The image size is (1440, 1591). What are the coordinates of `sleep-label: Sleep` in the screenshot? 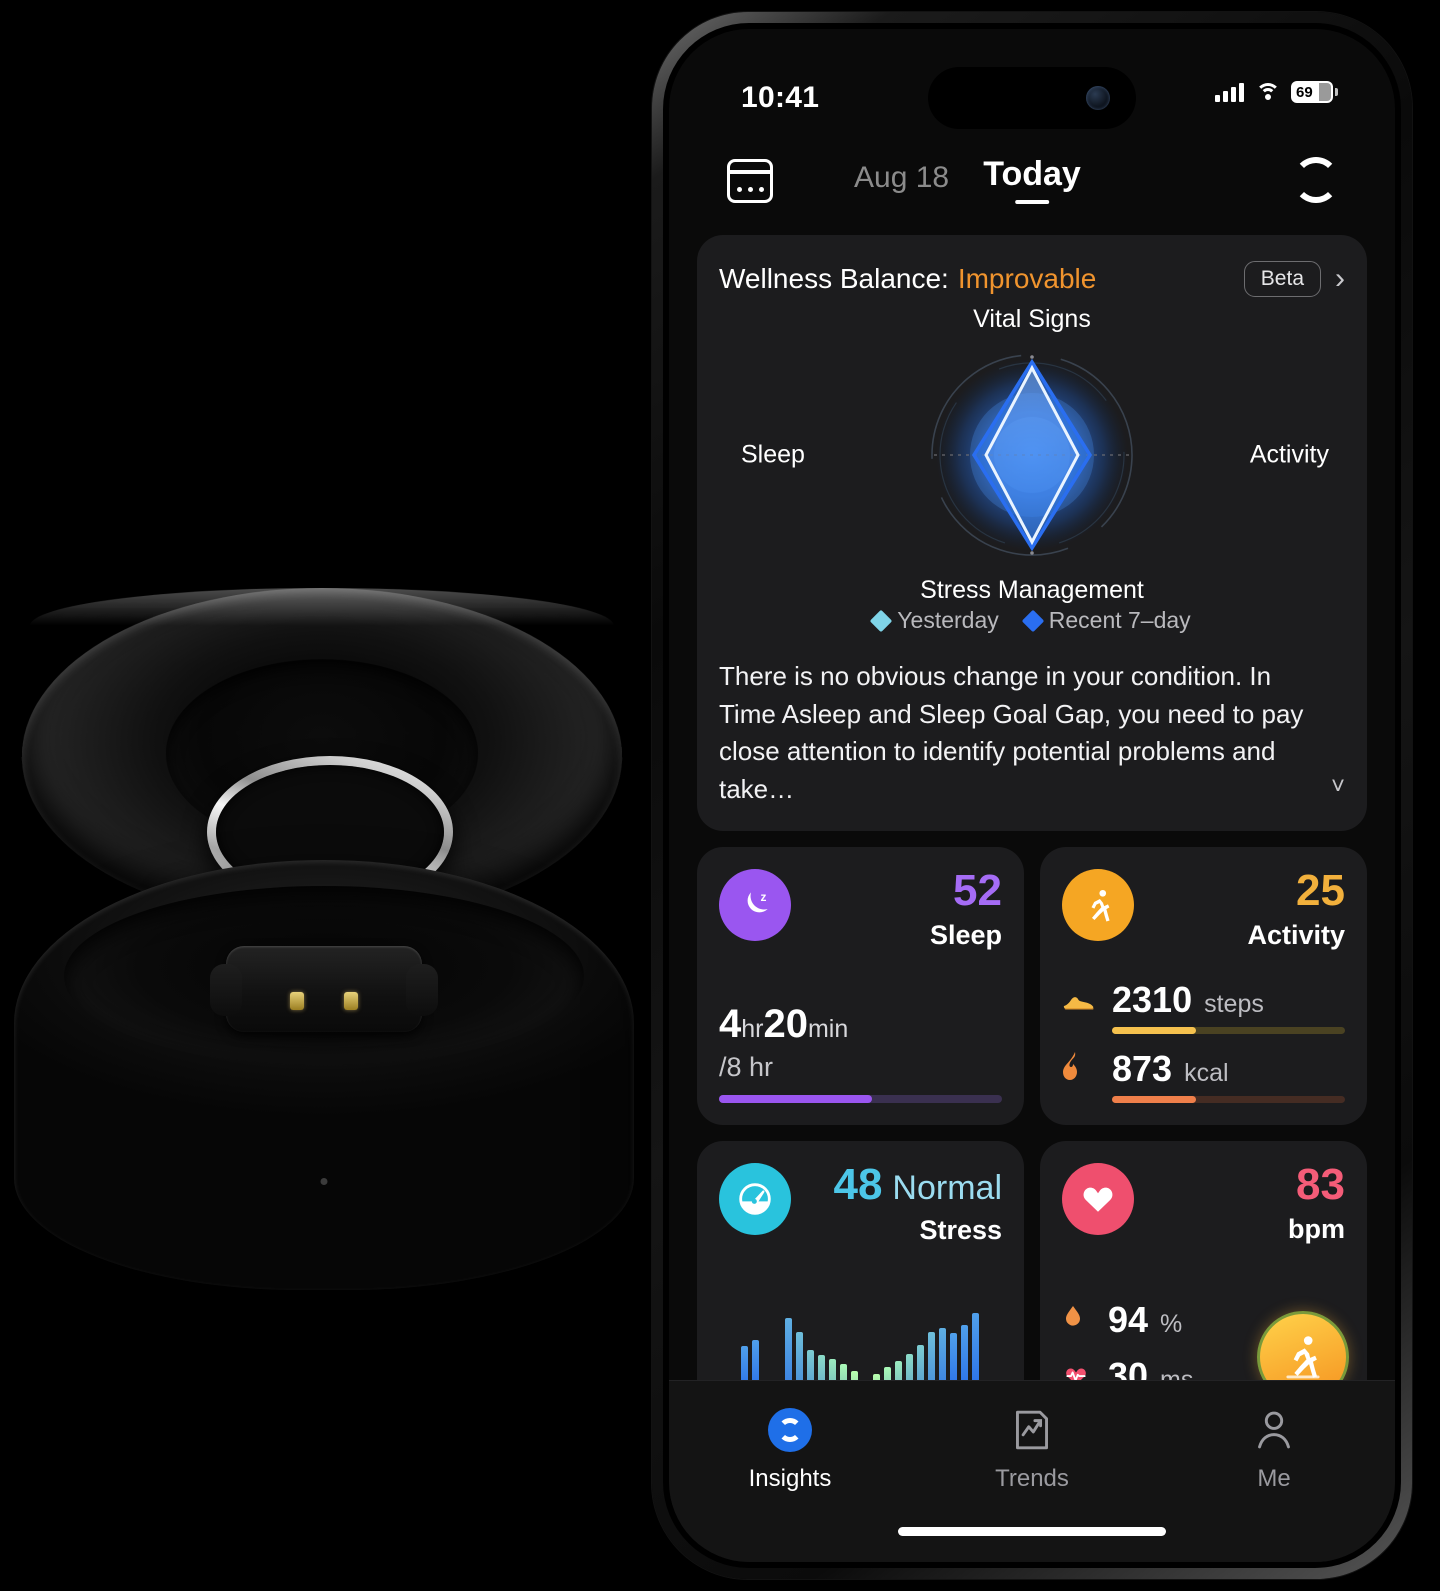 It's located at (965, 934).